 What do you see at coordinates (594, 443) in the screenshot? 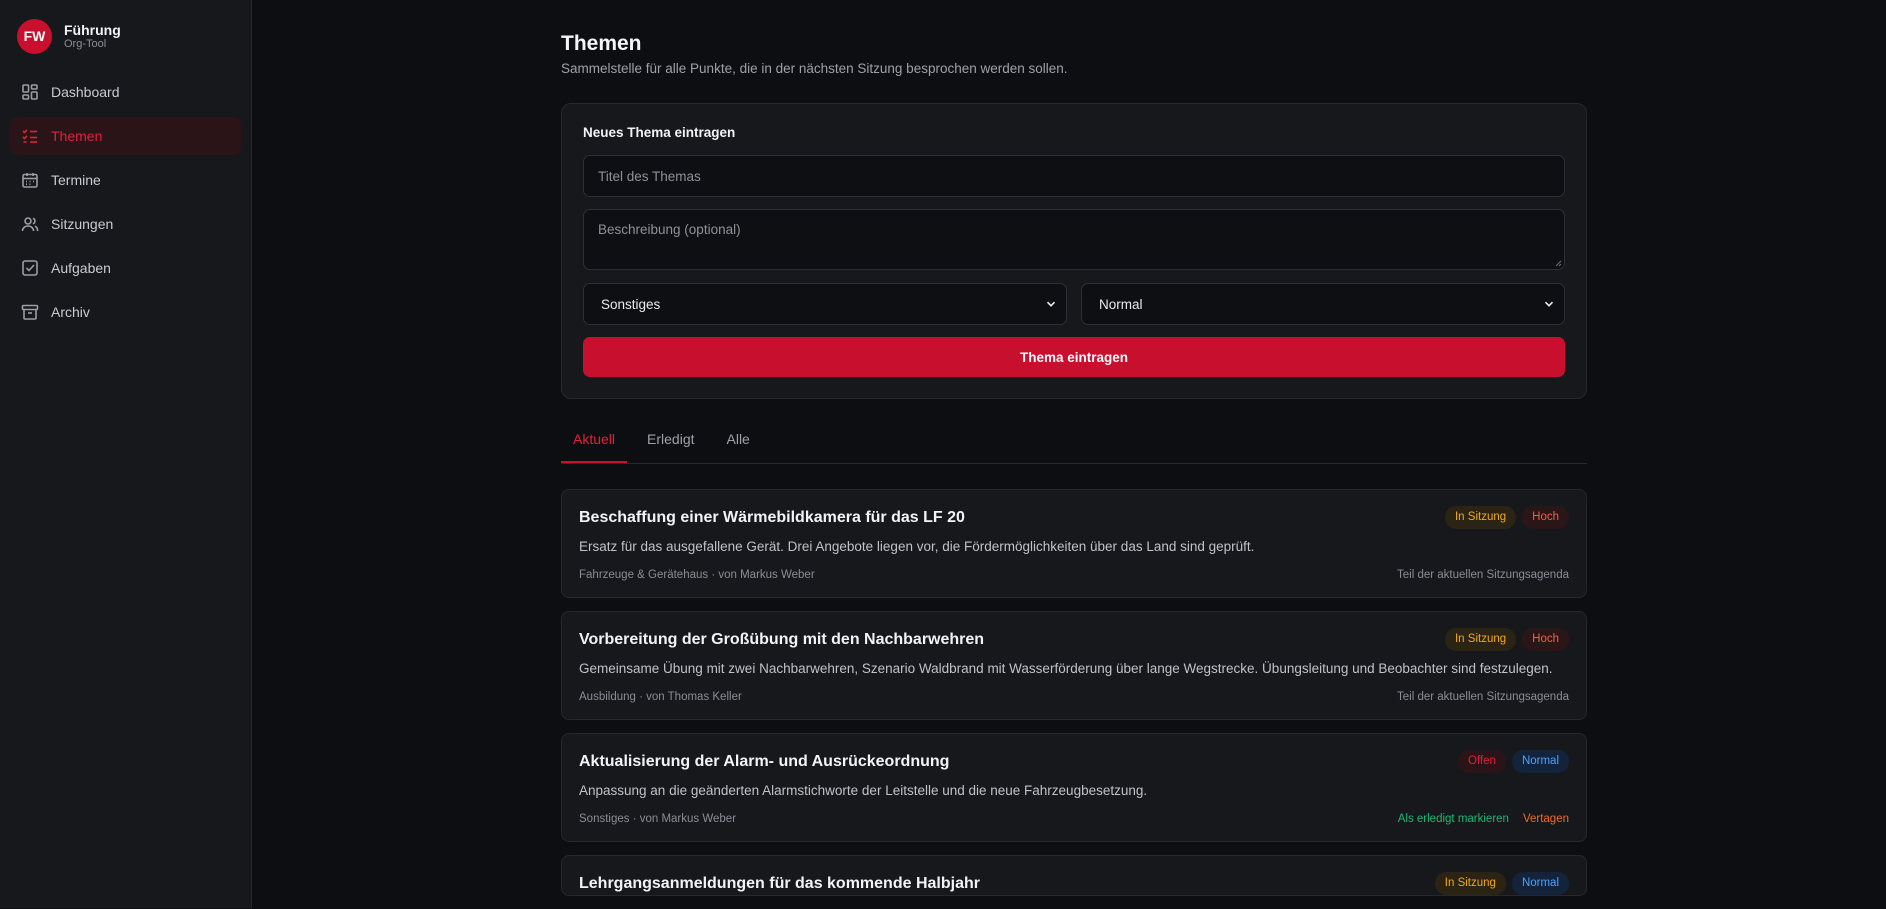
I see `tab-aktuell: Aktuell` at bounding box center [594, 443].